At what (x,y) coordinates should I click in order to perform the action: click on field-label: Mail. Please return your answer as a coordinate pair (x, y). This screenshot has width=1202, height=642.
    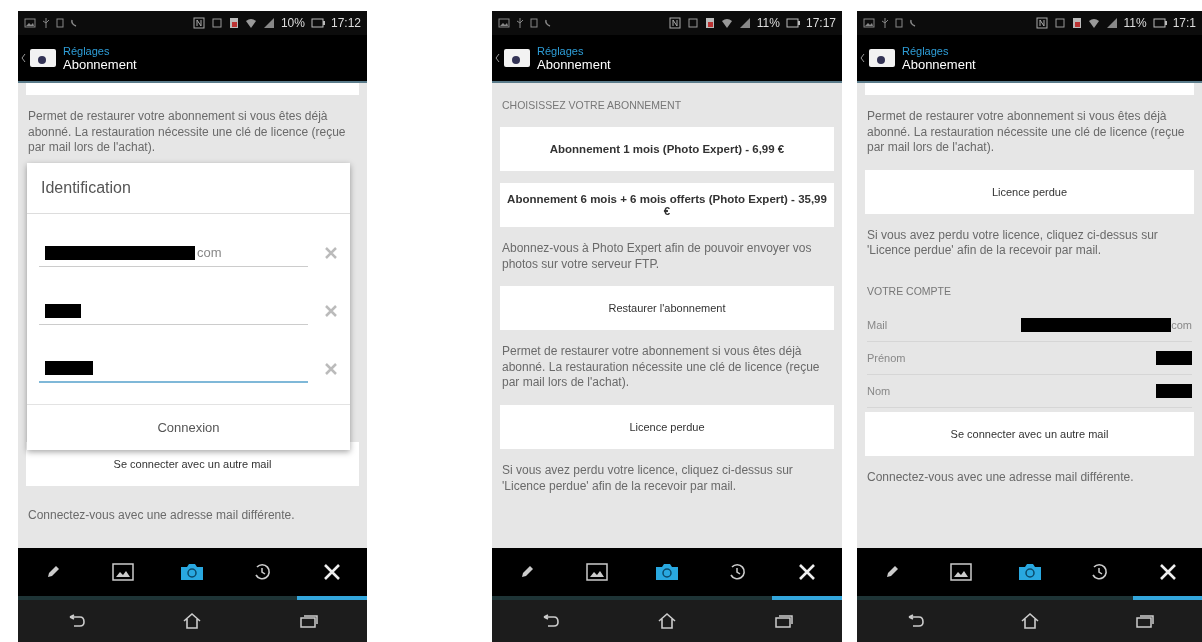
    Looking at the image, I should click on (877, 324).